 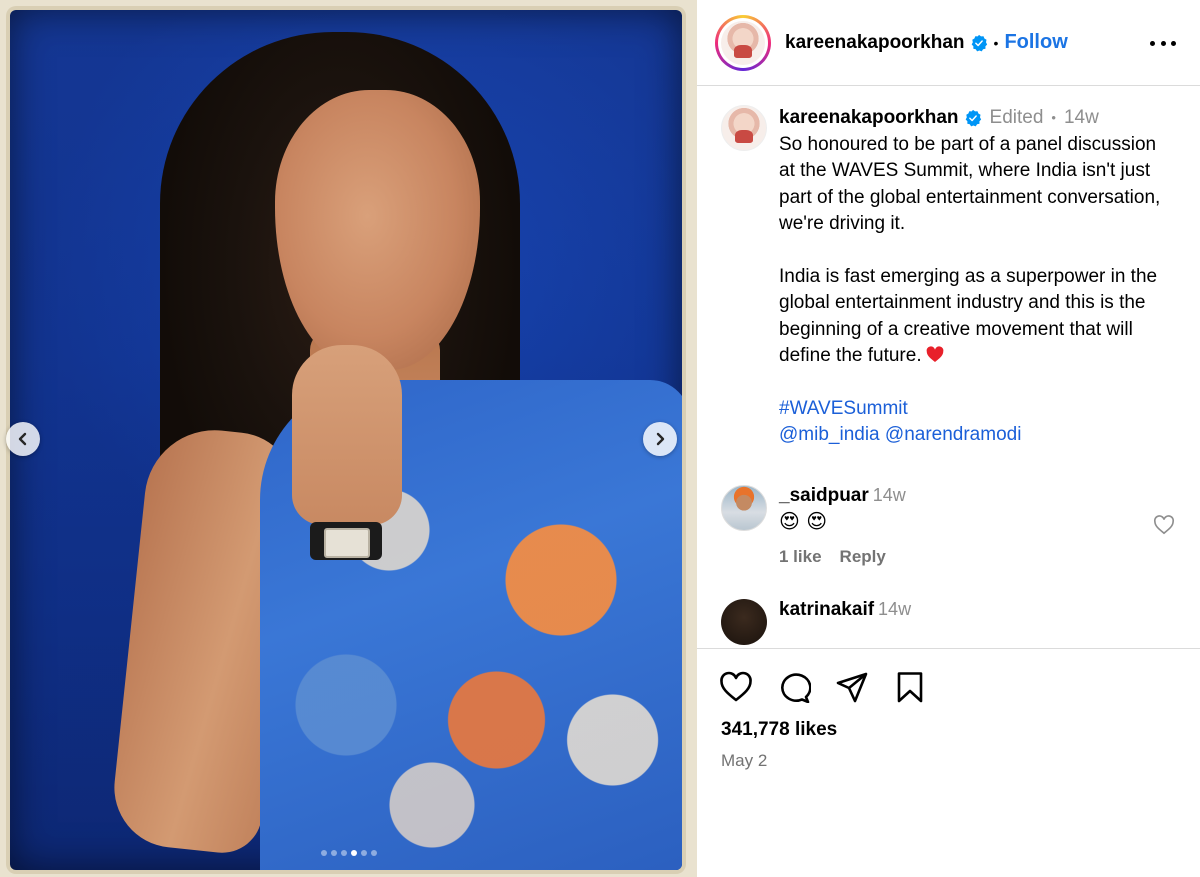 What do you see at coordinates (803, 520) in the screenshot?
I see `comment-text: 😍 😍` at bounding box center [803, 520].